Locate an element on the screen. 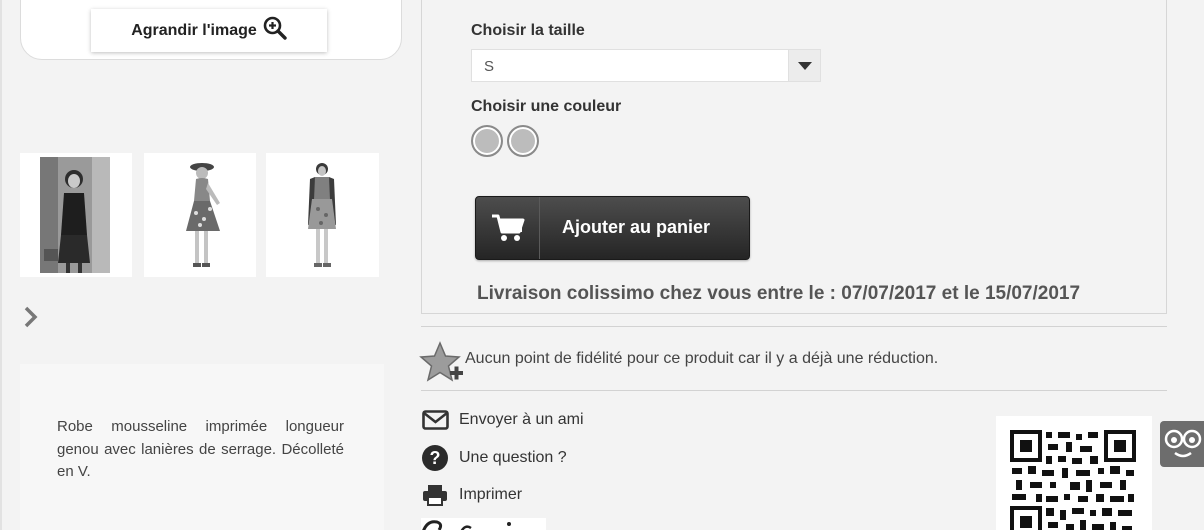  shopping-cart-icon is located at coordinates (508, 228).